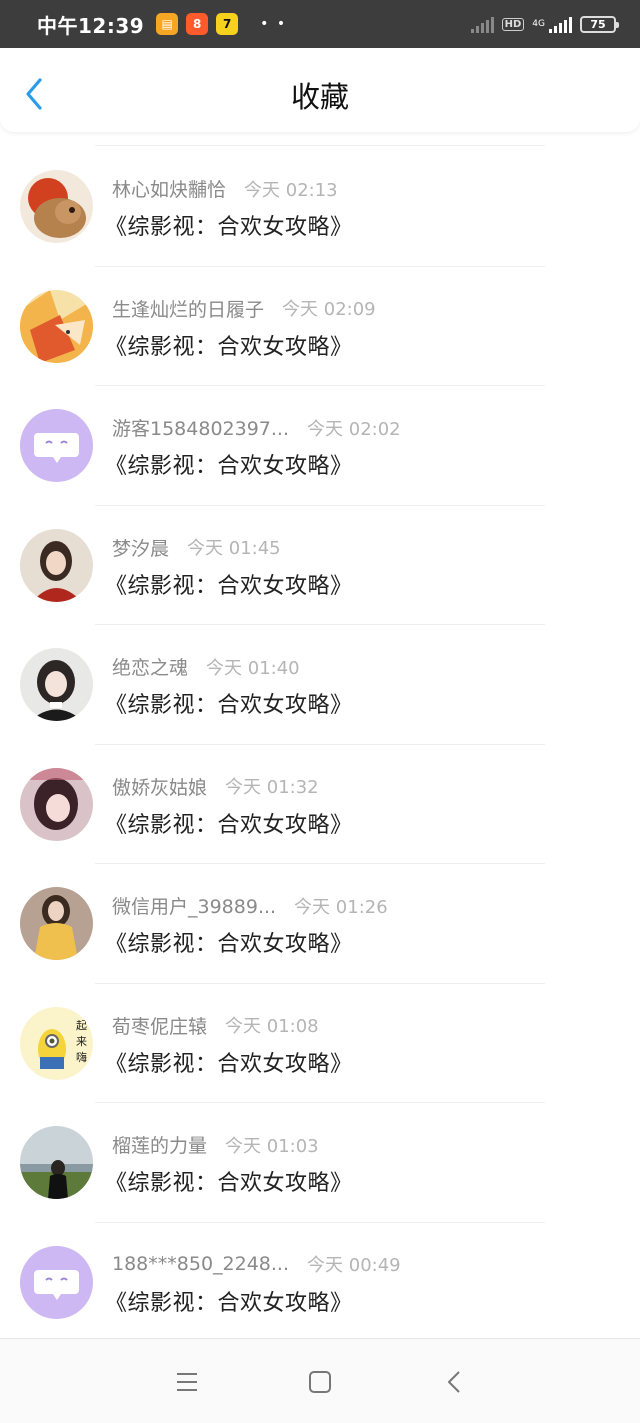 The image size is (640, 1423). What do you see at coordinates (320, 326) in the screenshot?
I see `list-item: 生逢灿烂的日履子 今天 02:09 《综影视：合欢女攻略》` at bounding box center [320, 326].